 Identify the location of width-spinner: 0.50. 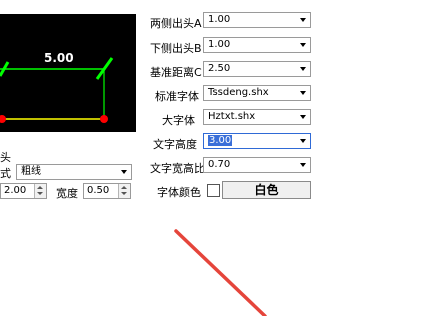
(107, 191).